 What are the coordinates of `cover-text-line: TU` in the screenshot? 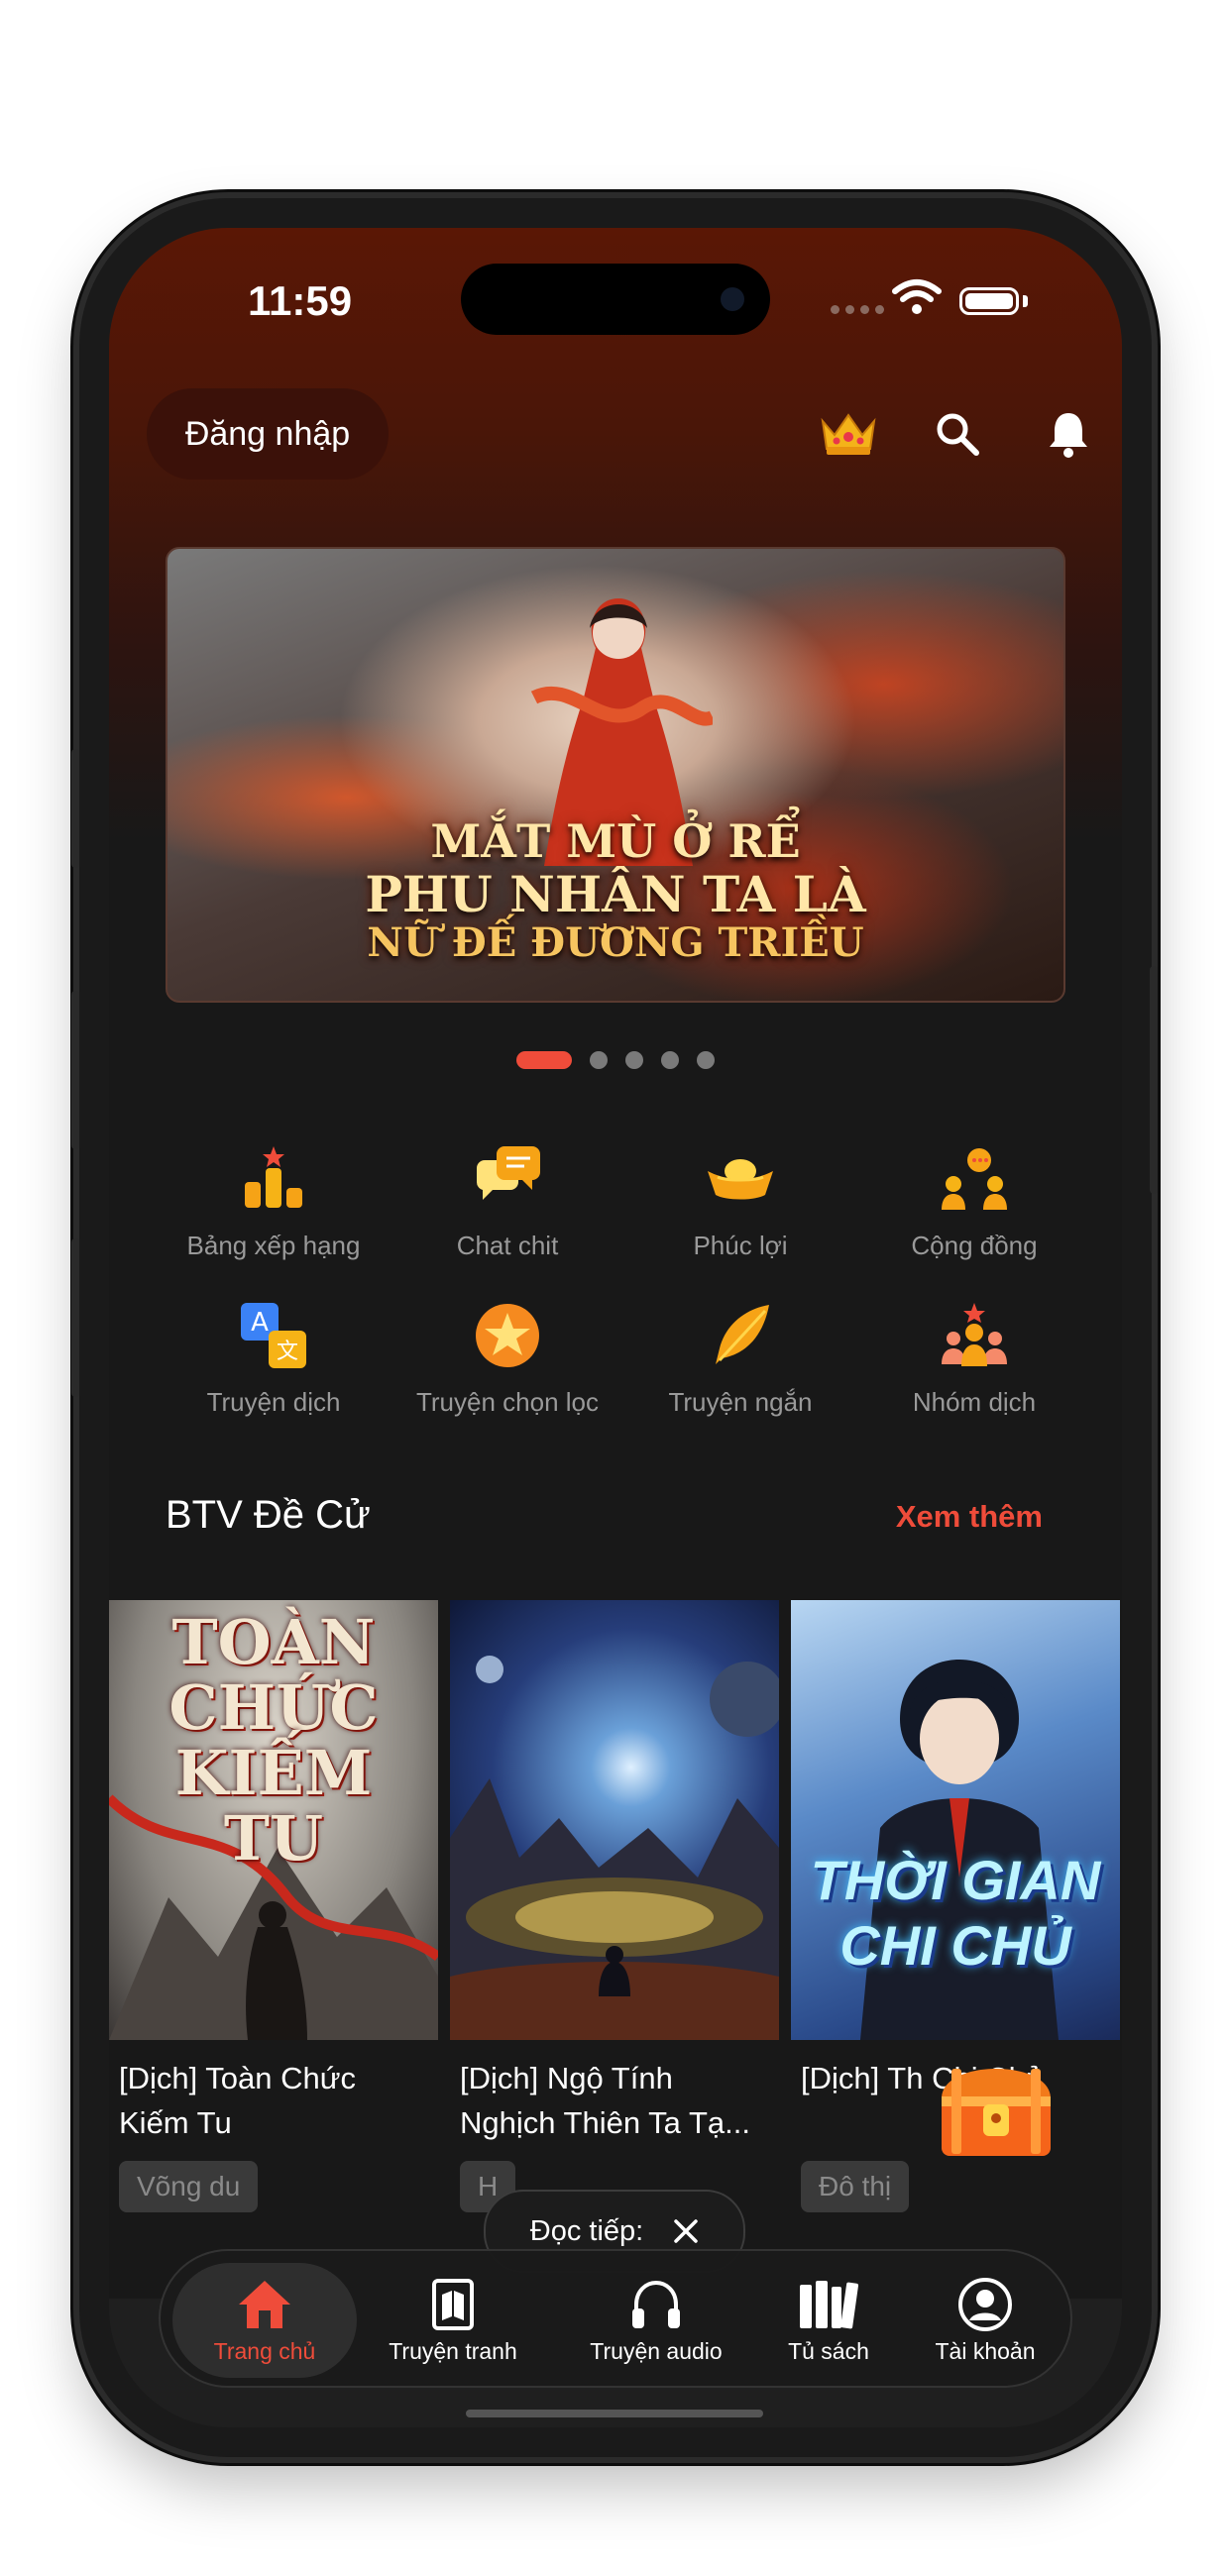 It's located at (273, 1839).